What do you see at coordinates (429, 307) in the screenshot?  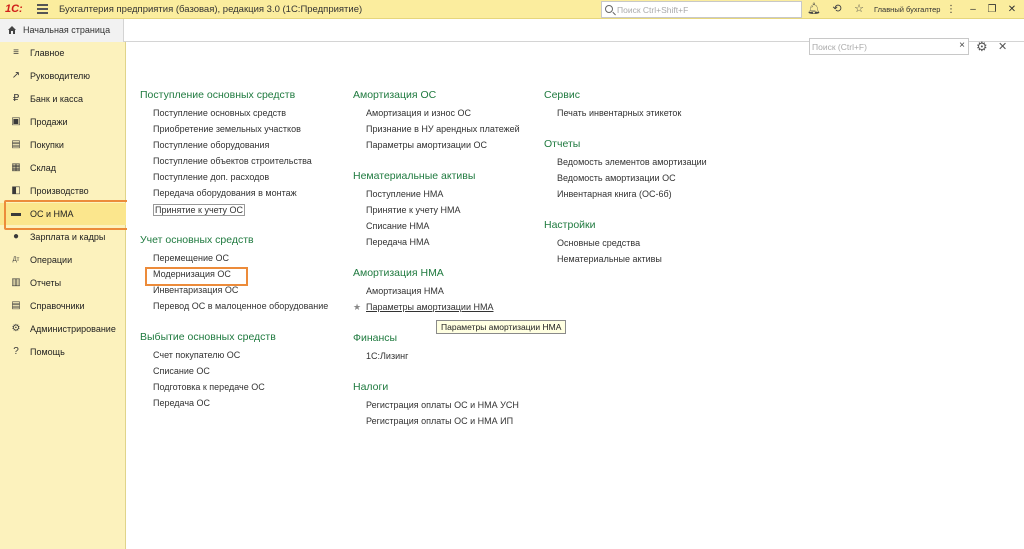 I see `nav-link: Параметры амортизации НМА` at bounding box center [429, 307].